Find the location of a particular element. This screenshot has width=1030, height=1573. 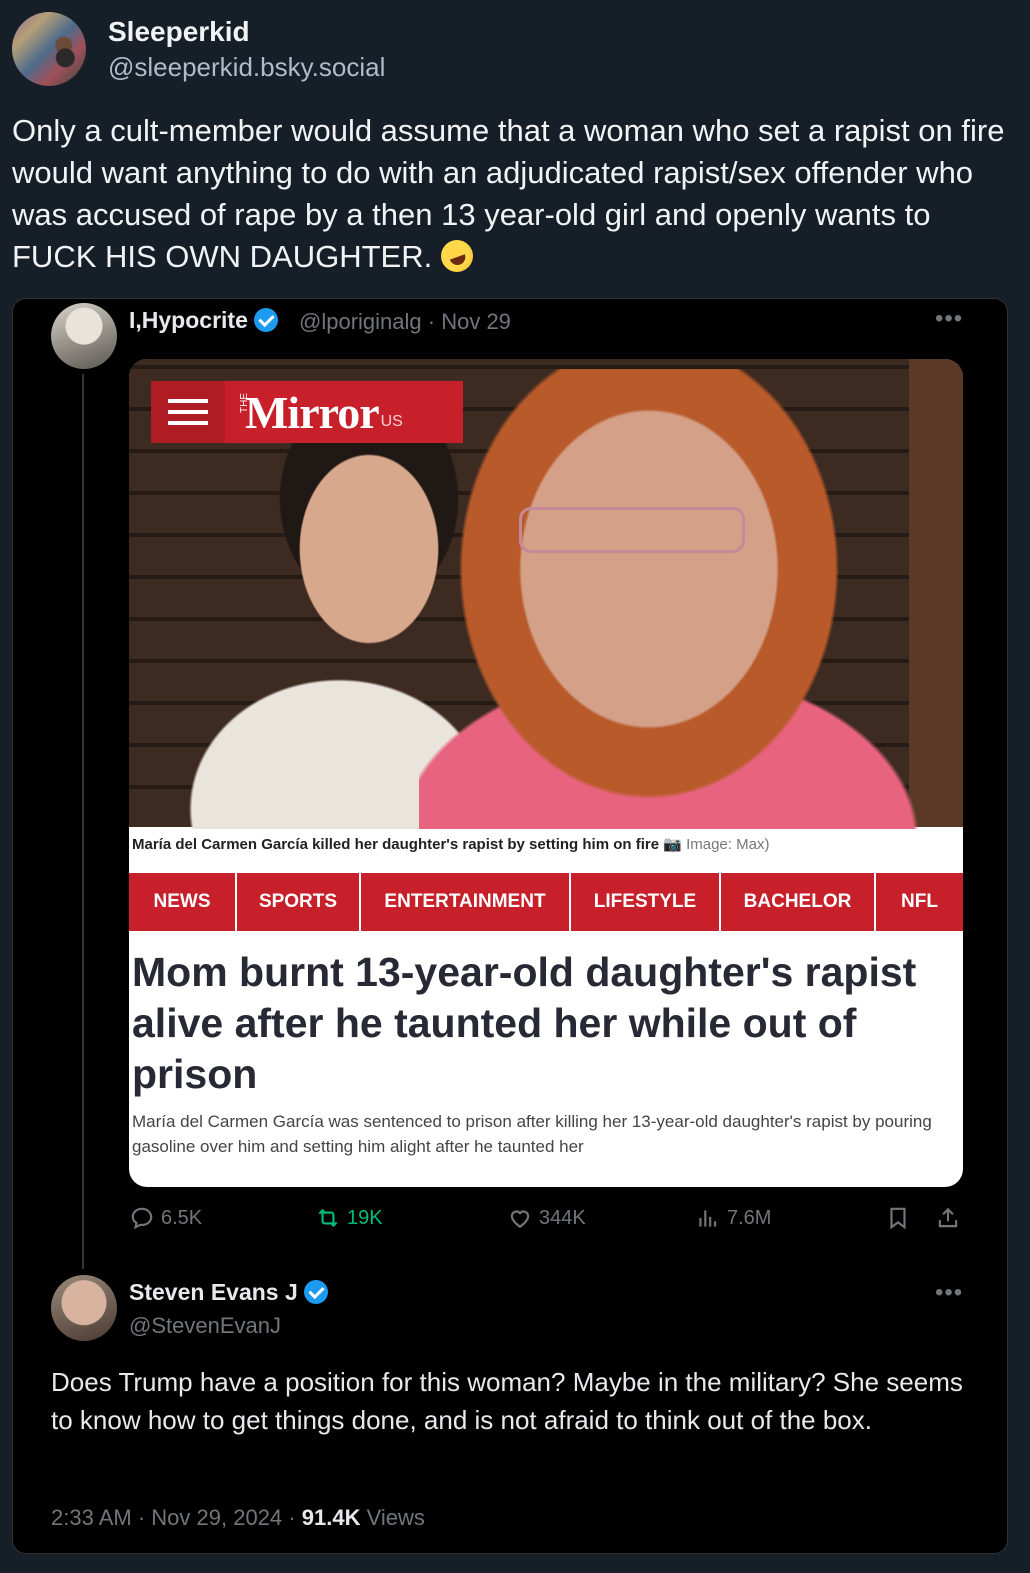

bookmark-button is located at coordinates (898, 1218).